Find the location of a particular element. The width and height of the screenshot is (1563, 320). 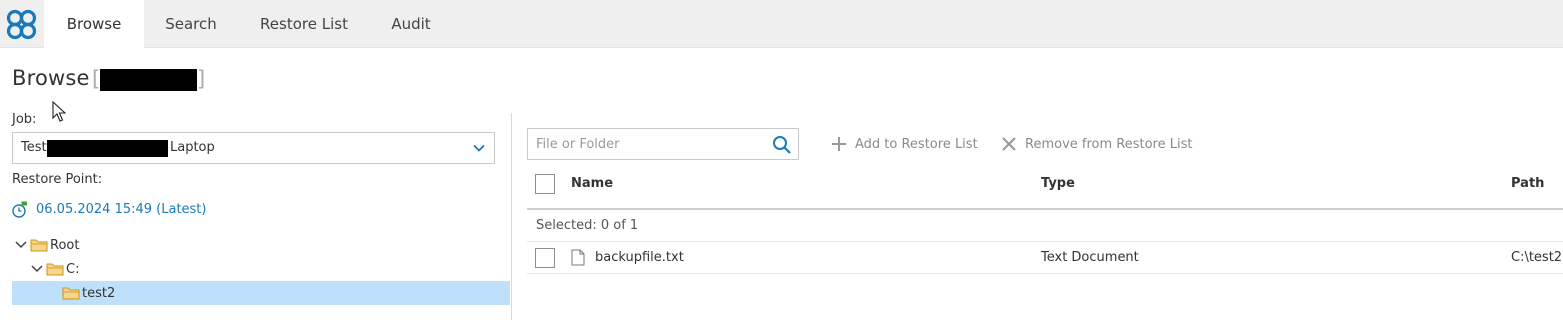

clock-flag-icon is located at coordinates (19, 209).